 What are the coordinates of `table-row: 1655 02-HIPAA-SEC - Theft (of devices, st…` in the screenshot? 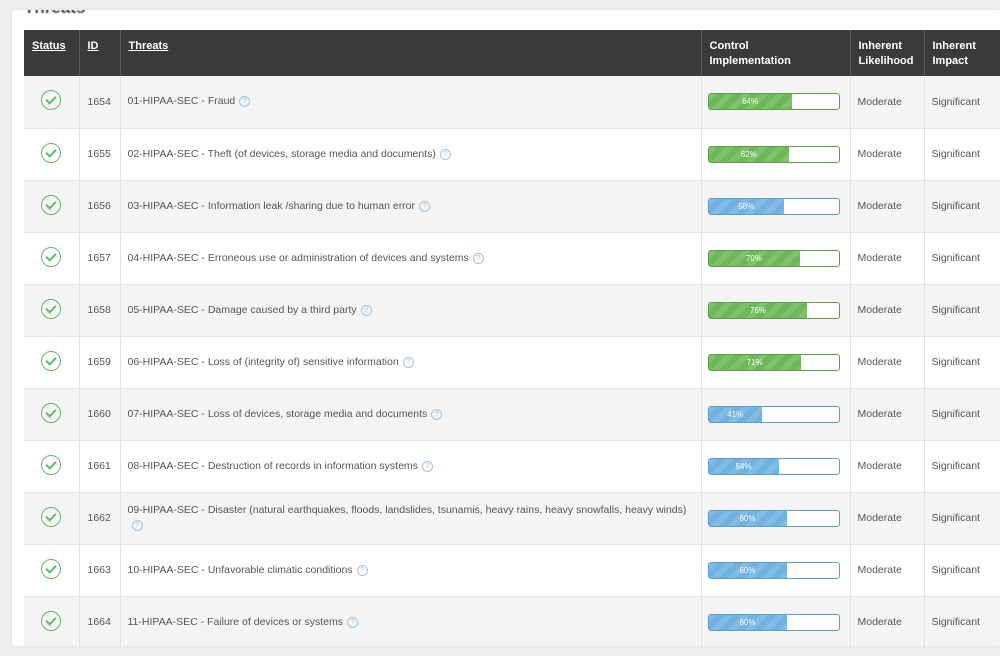 It's located at (512, 154).